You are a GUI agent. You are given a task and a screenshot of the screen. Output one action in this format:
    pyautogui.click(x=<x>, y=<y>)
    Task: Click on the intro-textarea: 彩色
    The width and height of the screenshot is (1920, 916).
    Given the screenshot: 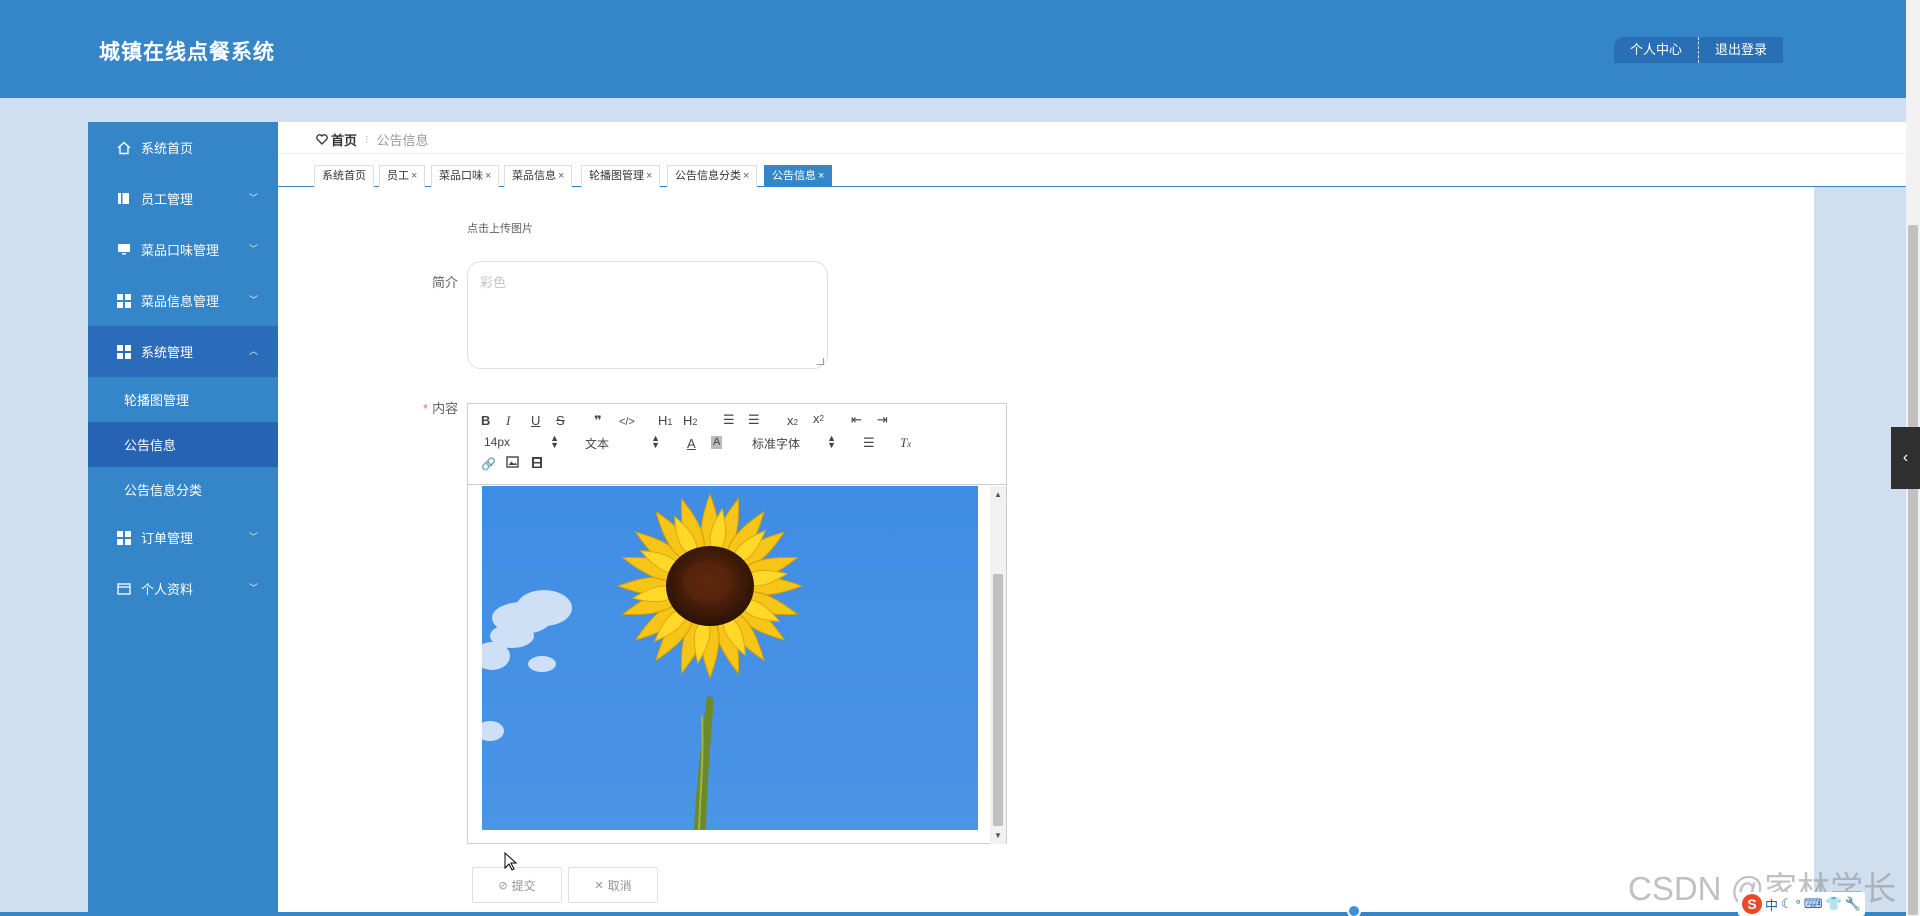 What is the action you would take?
    pyautogui.click(x=647, y=315)
    